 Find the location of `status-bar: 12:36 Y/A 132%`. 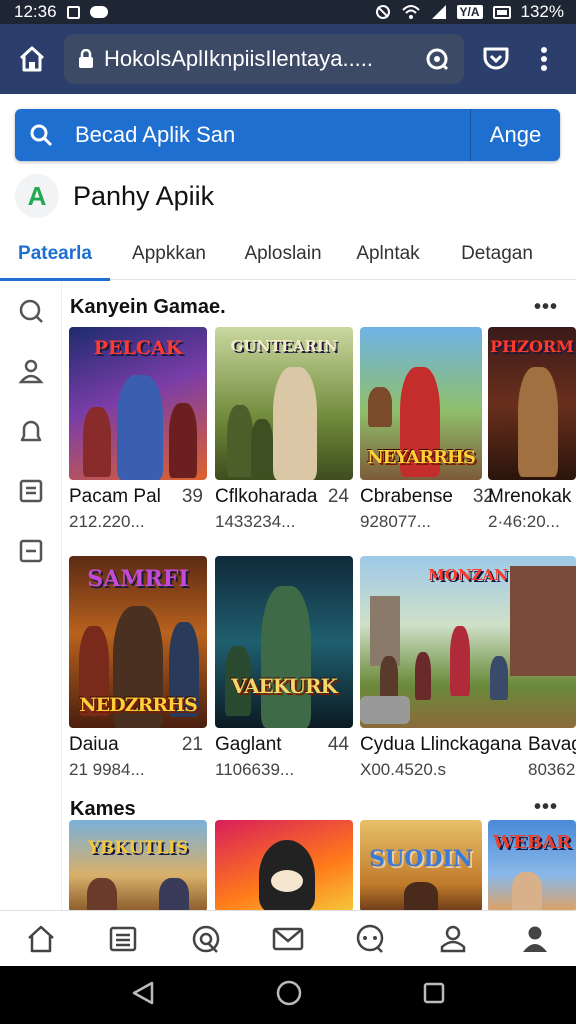

status-bar: 12:36 Y/A 132% is located at coordinates (288, 12).